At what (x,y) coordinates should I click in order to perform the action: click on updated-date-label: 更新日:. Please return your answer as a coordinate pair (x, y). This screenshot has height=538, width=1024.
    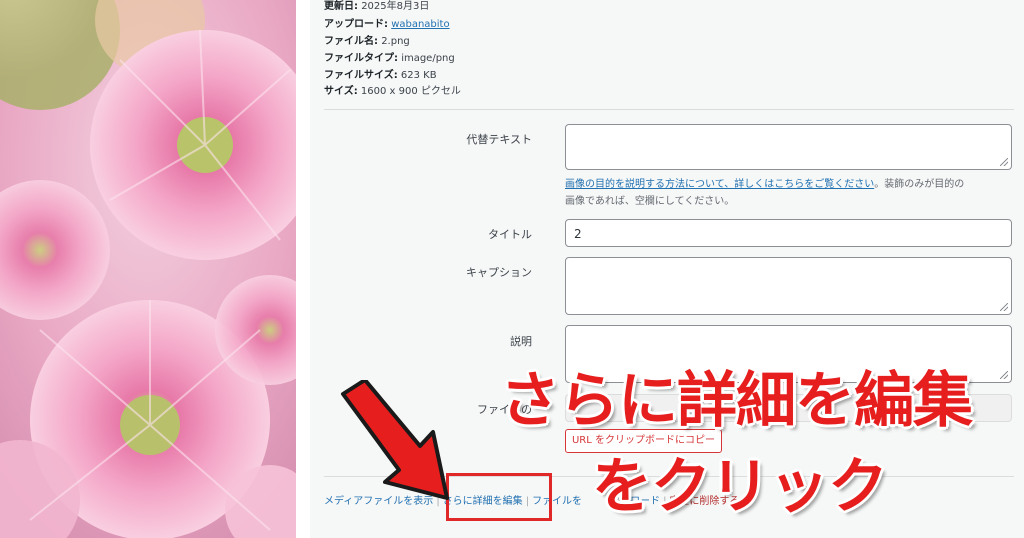
    Looking at the image, I should click on (341, 6).